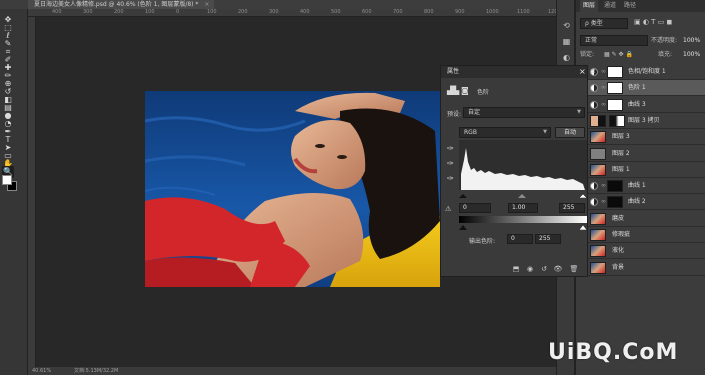 The height and width of the screenshot is (375, 705). What do you see at coordinates (57, 12) in the screenshot?
I see `ruler-tick-label: 400` at bounding box center [57, 12].